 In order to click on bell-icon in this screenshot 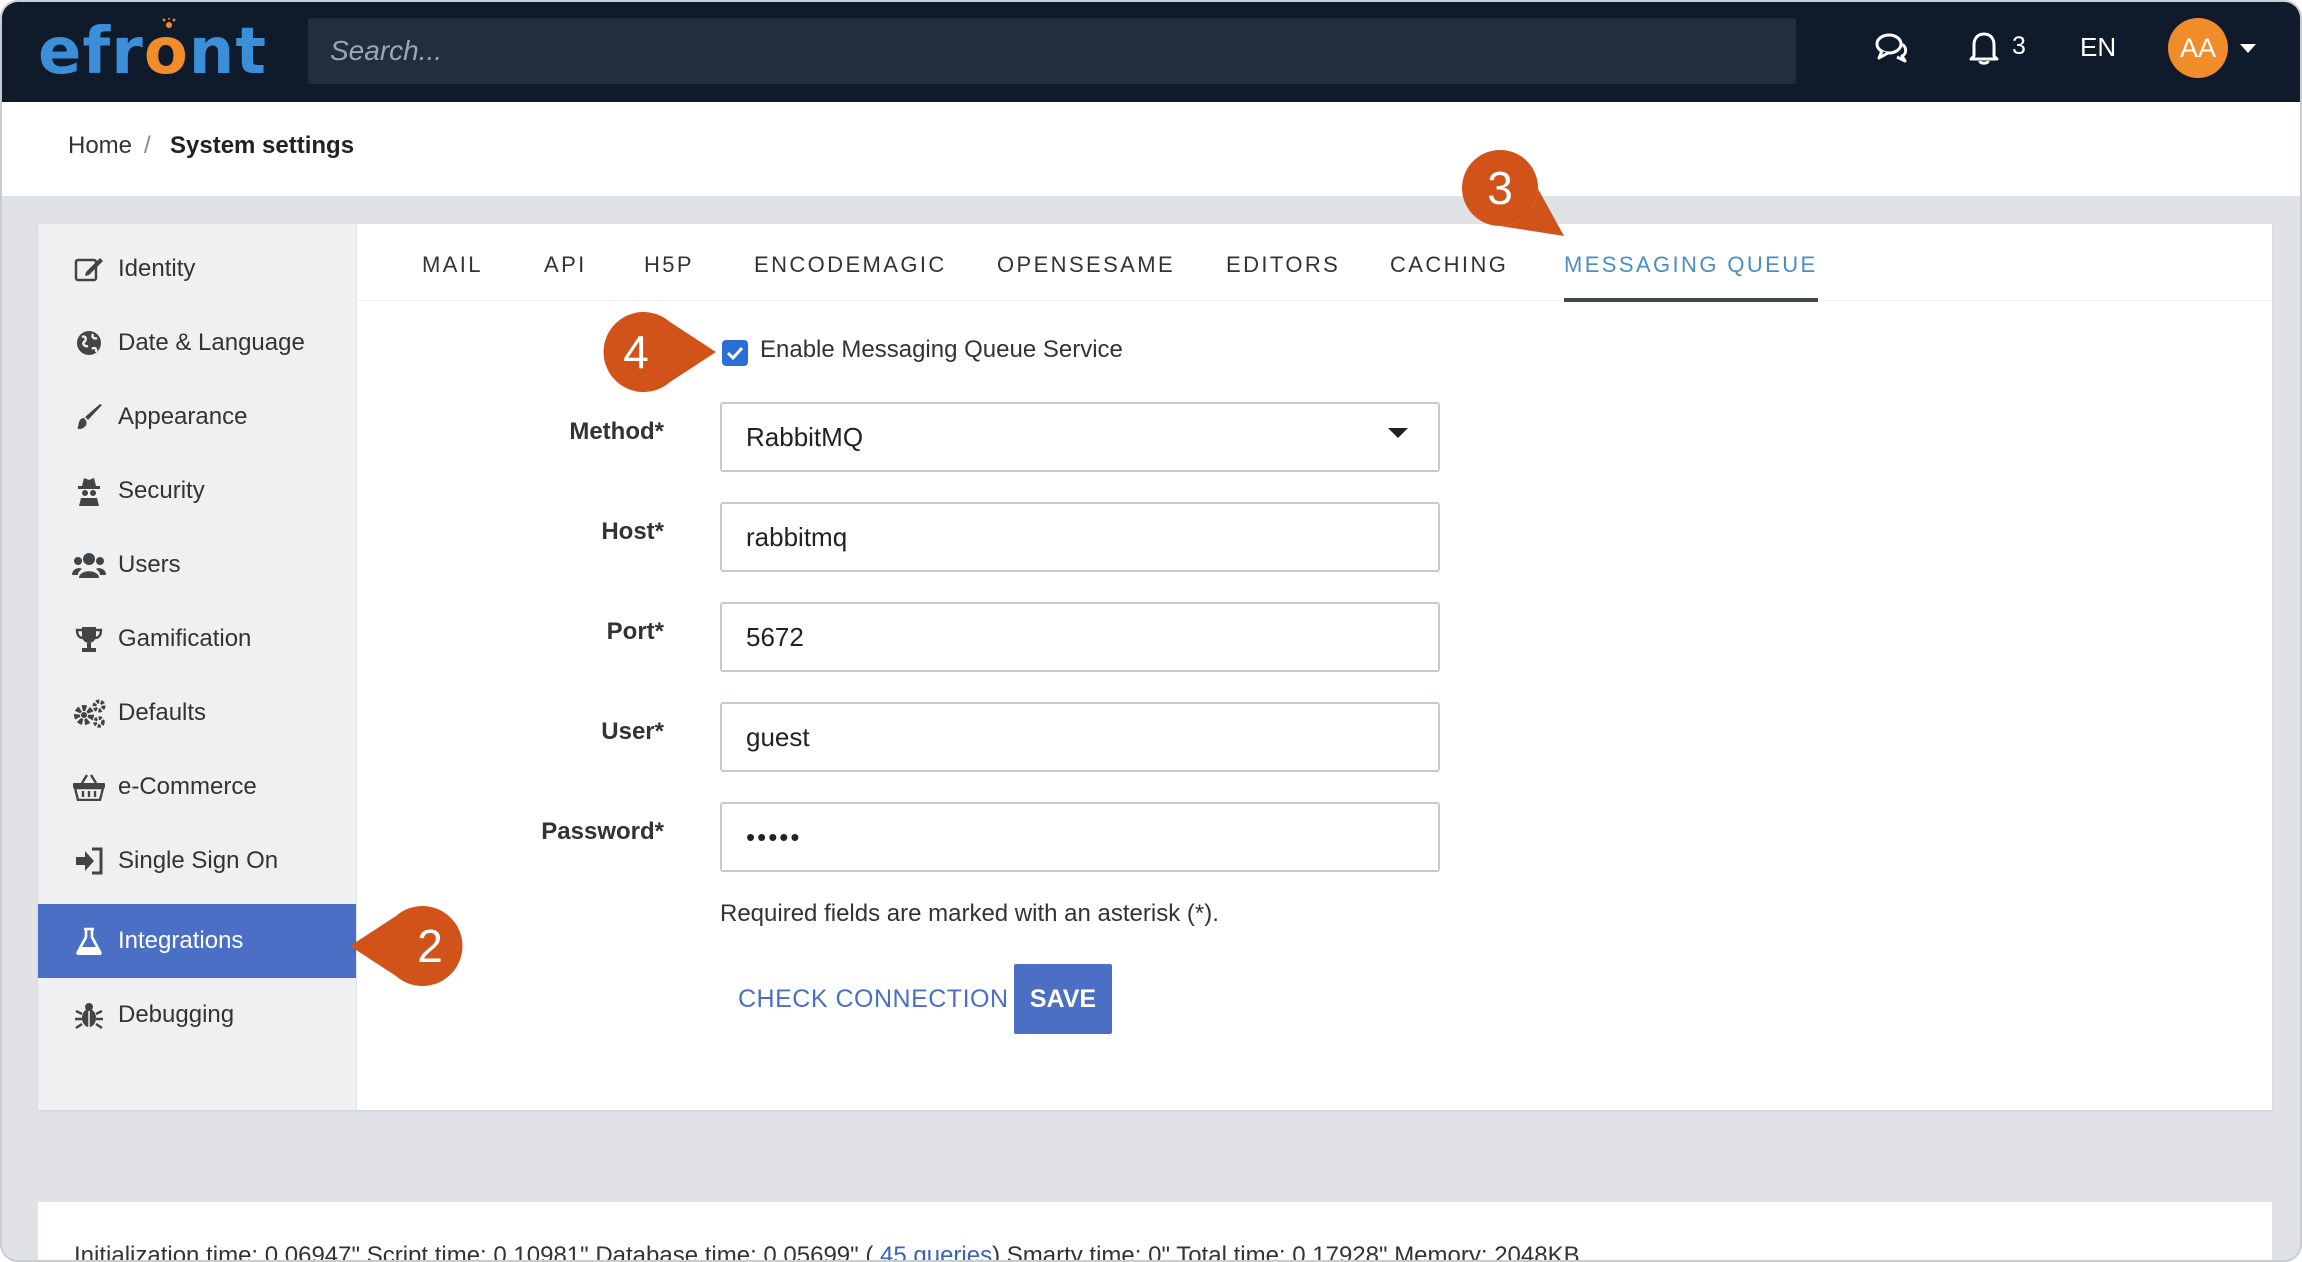, I will do `click(1984, 48)`.